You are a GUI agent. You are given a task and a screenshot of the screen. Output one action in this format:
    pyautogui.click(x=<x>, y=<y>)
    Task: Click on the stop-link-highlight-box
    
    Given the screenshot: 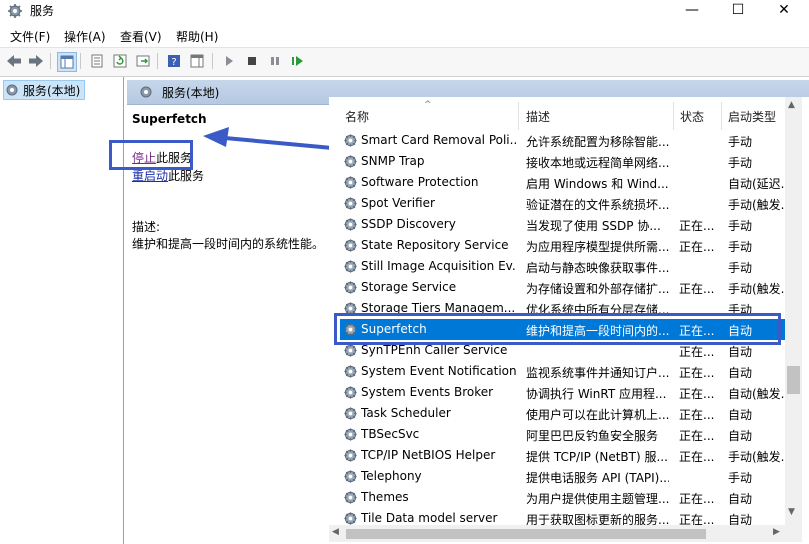 What is the action you would take?
    pyautogui.click(x=151, y=155)
    